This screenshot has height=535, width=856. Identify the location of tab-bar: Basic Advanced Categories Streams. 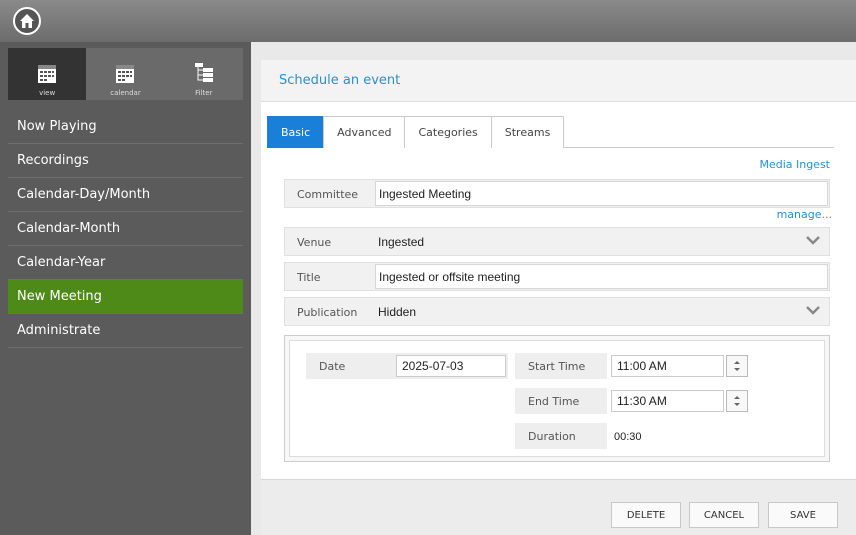
(550, 132).